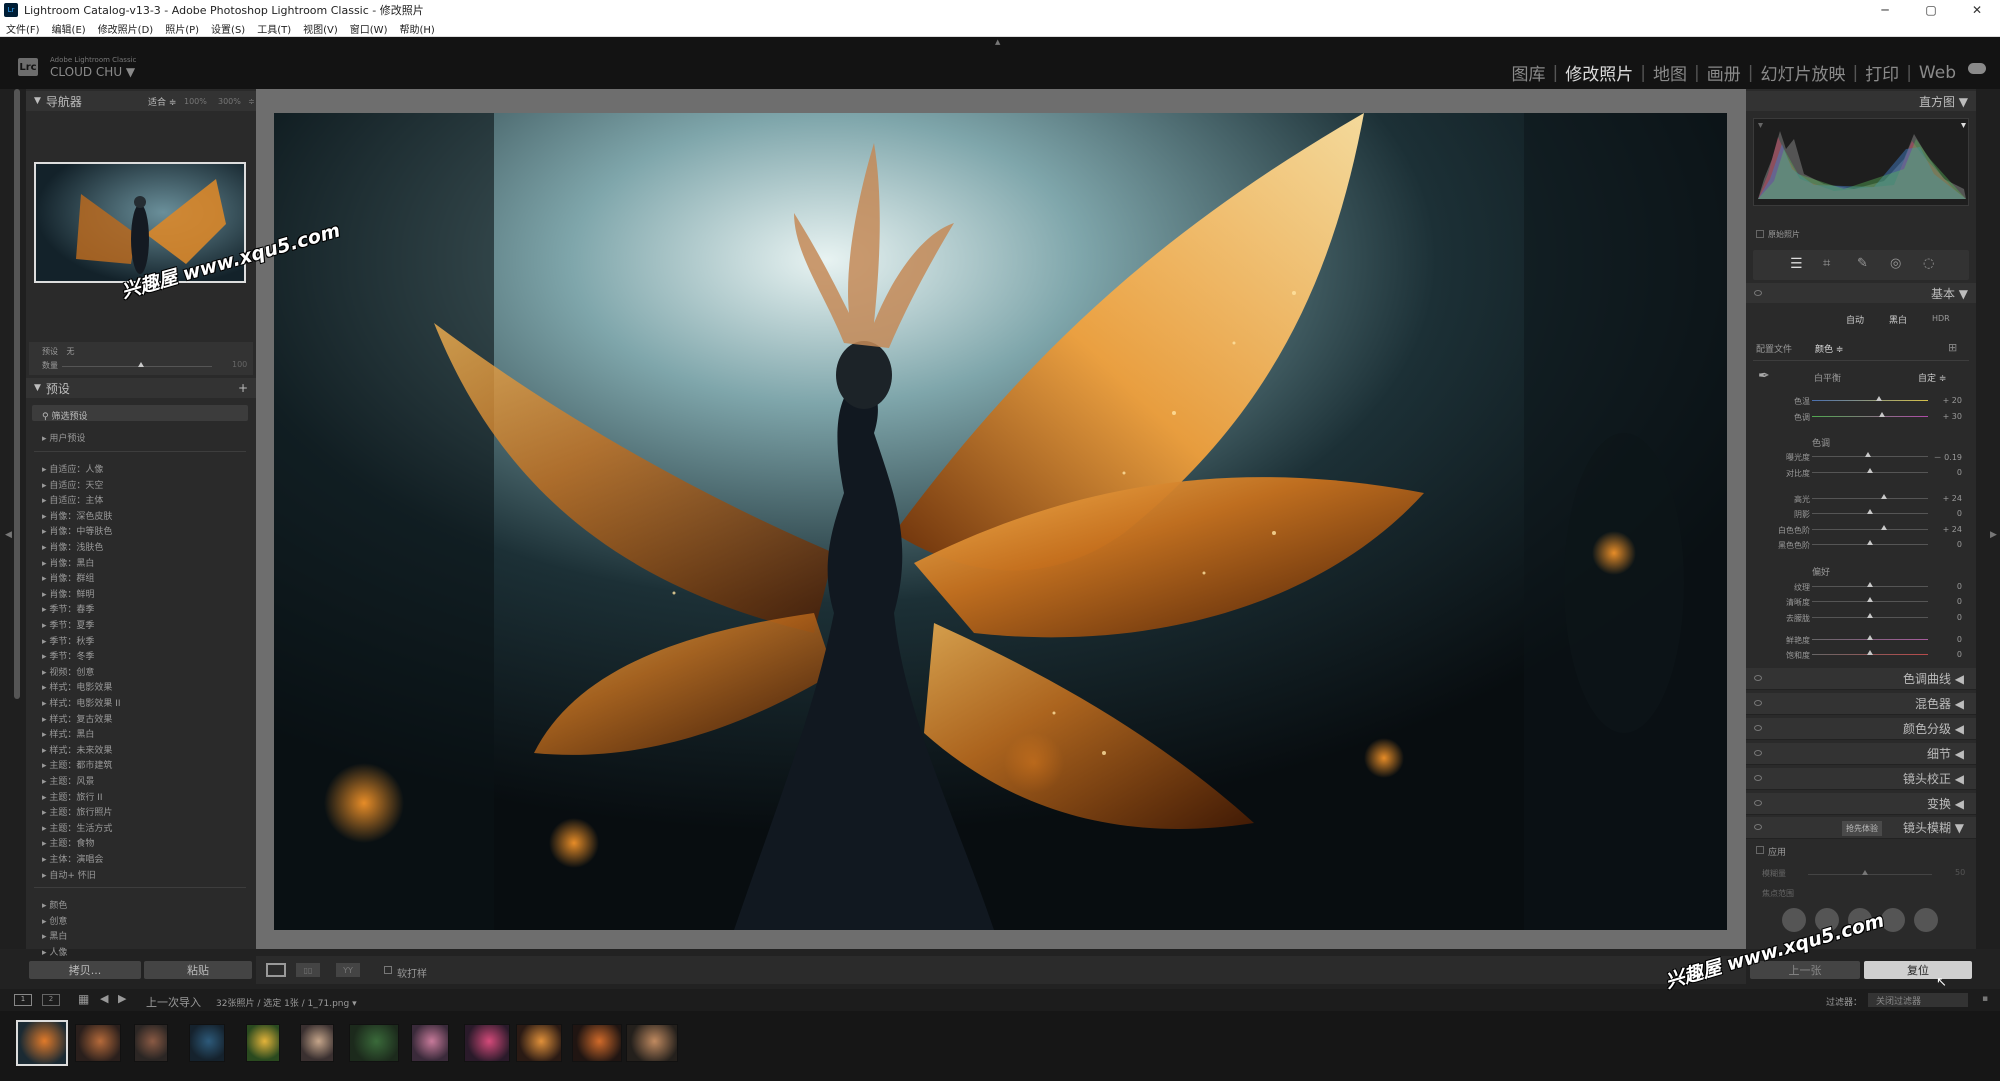 The height and width of the screenshot is (1081, 2000). What do you see at coordinates (23, 28) in the screenshot?
I see `menu-file: 文件(F)` at bounding box center [23, 28].